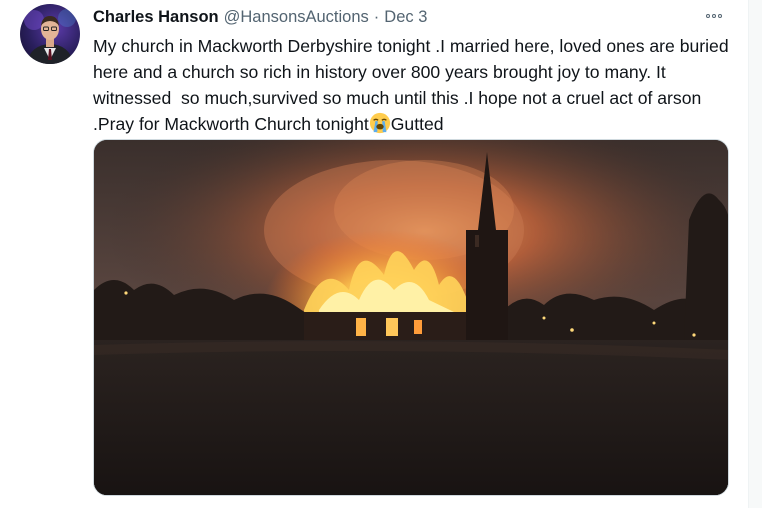 The width and height of the screenshot is (762, 508). I want to click on more-options-icon, so click(714, 16).